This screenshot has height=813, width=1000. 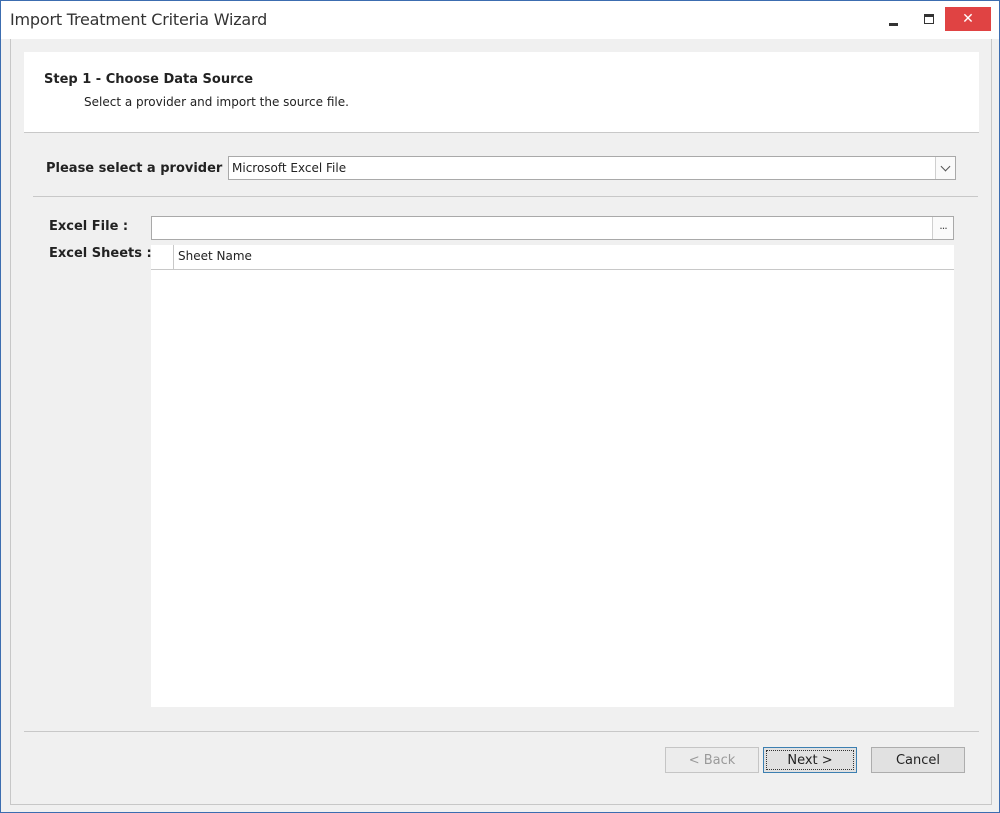 What do you see at coordinates (712, 760) in the screenshot?
I see `back-button: < Back` at bounding box center [712, 760].